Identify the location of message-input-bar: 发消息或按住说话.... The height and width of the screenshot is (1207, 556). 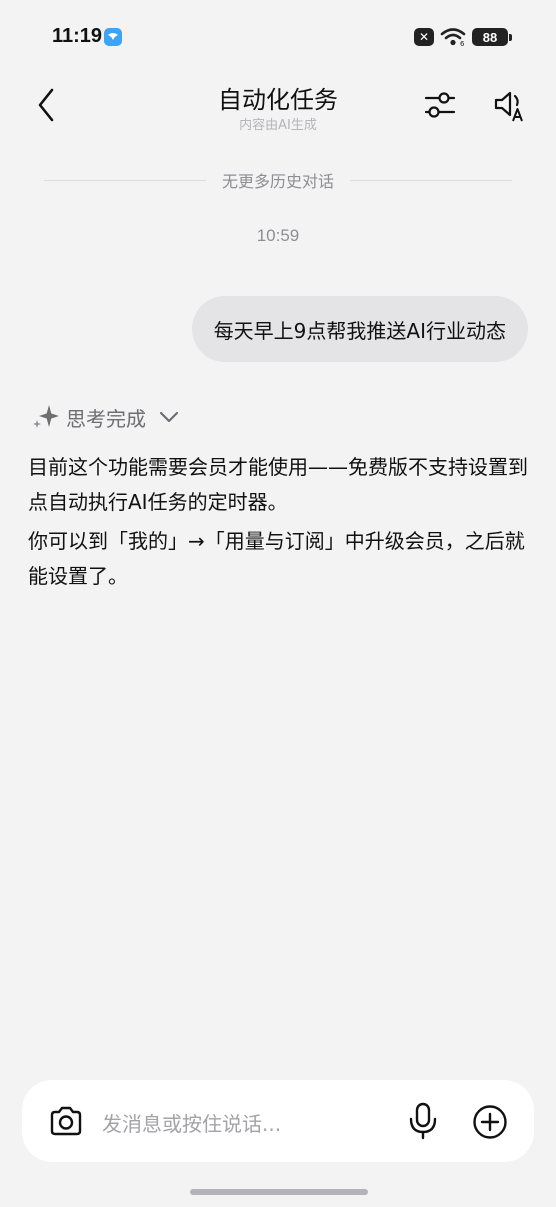
(278, 1121).